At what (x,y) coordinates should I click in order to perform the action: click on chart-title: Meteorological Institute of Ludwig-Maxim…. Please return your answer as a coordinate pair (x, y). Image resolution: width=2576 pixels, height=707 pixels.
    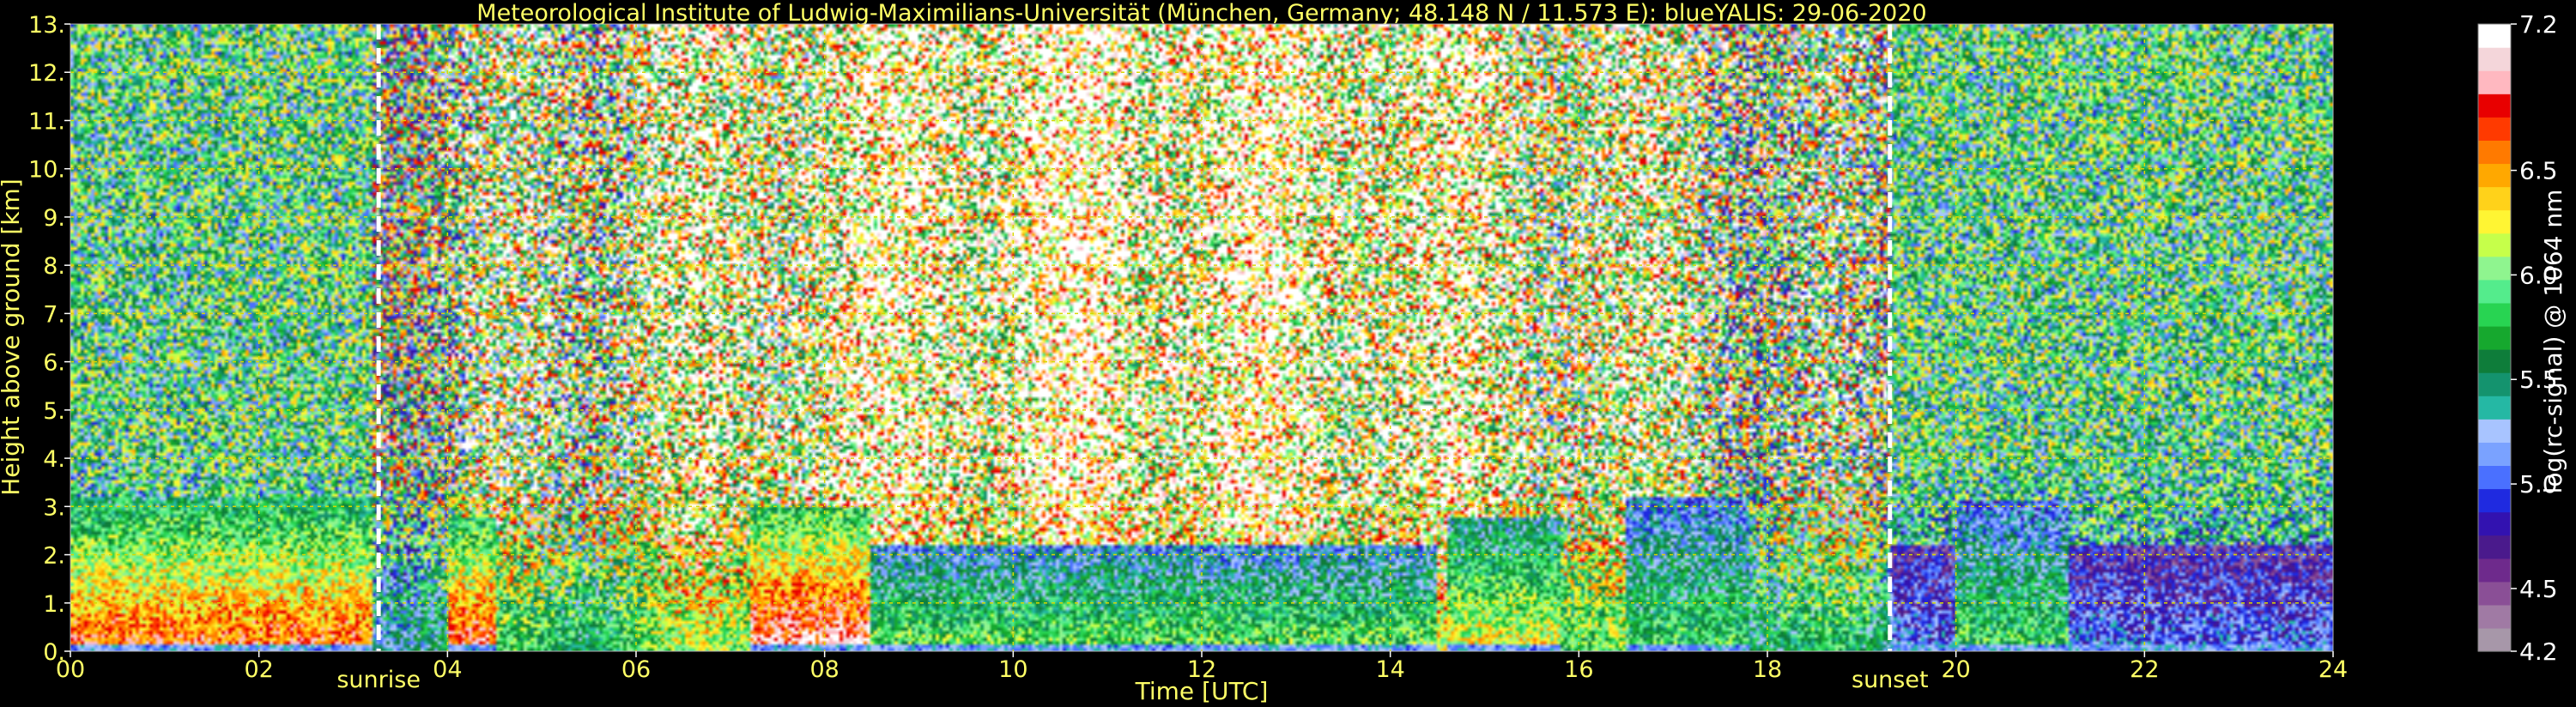
    Looking at the image, I should click on (1201, 14).